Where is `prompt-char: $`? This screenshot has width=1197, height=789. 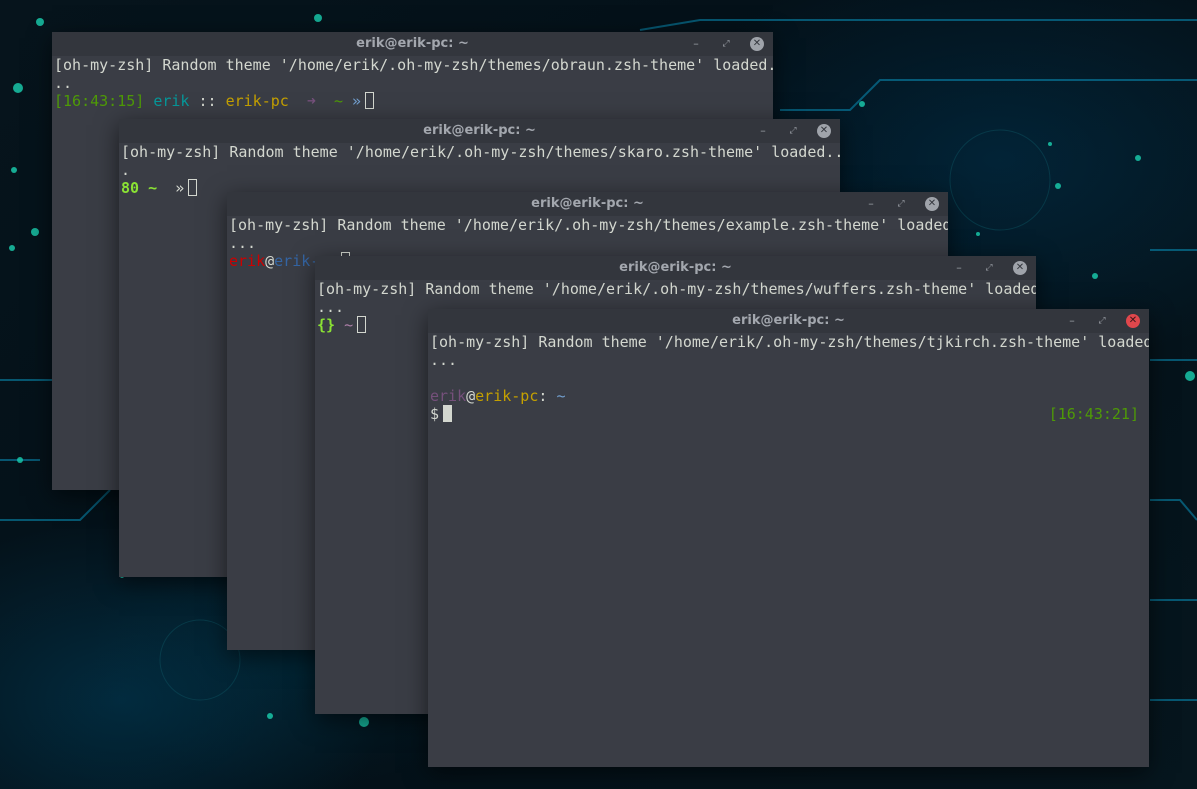 prompt-char: $ is located at coordinates (435, 414).